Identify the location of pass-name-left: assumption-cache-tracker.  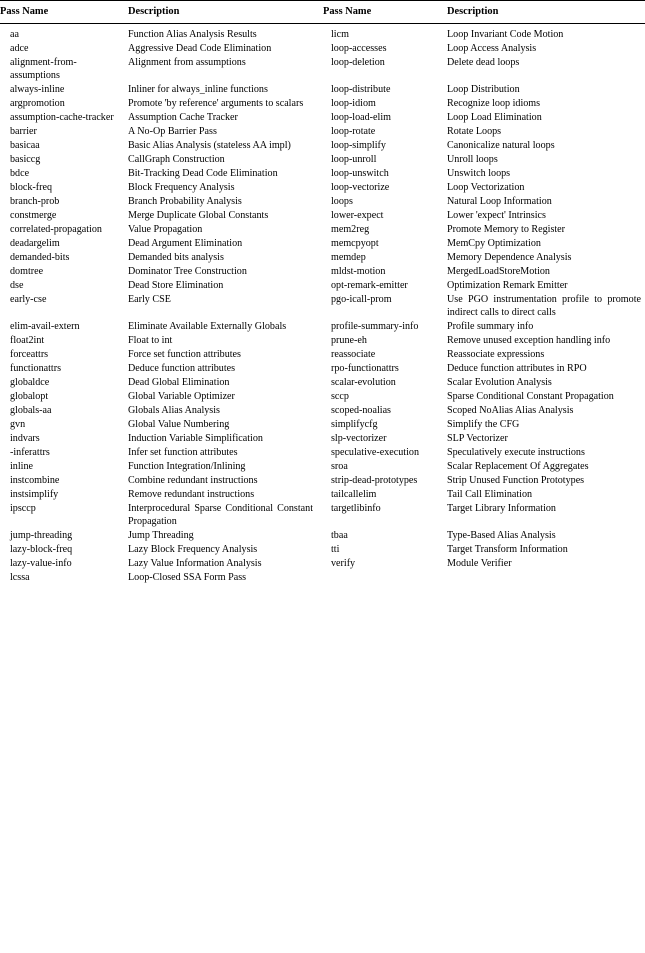
(62, 118).